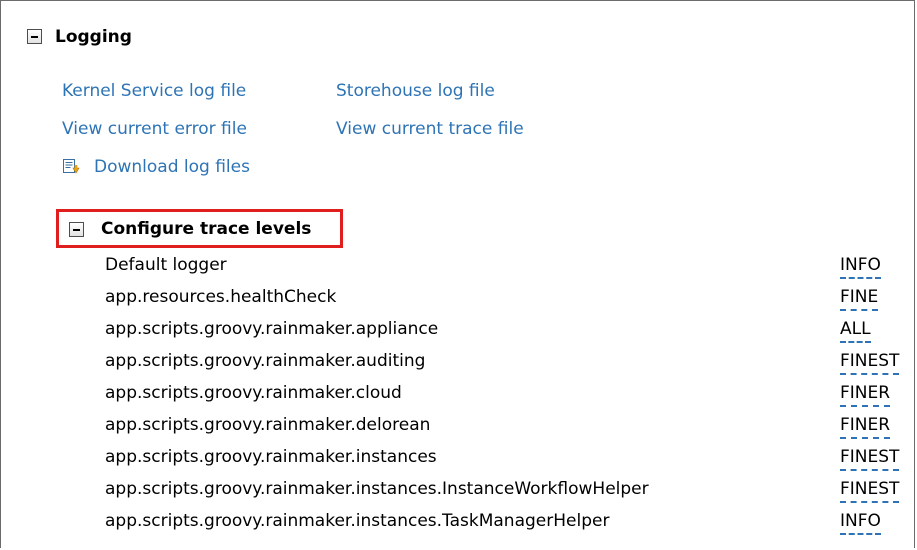 The width and height of the screenshot is (917, 550). Describe the element at coordinates (93, 37) in the screenshot. I see `logging-section-title: Logging` at that location.